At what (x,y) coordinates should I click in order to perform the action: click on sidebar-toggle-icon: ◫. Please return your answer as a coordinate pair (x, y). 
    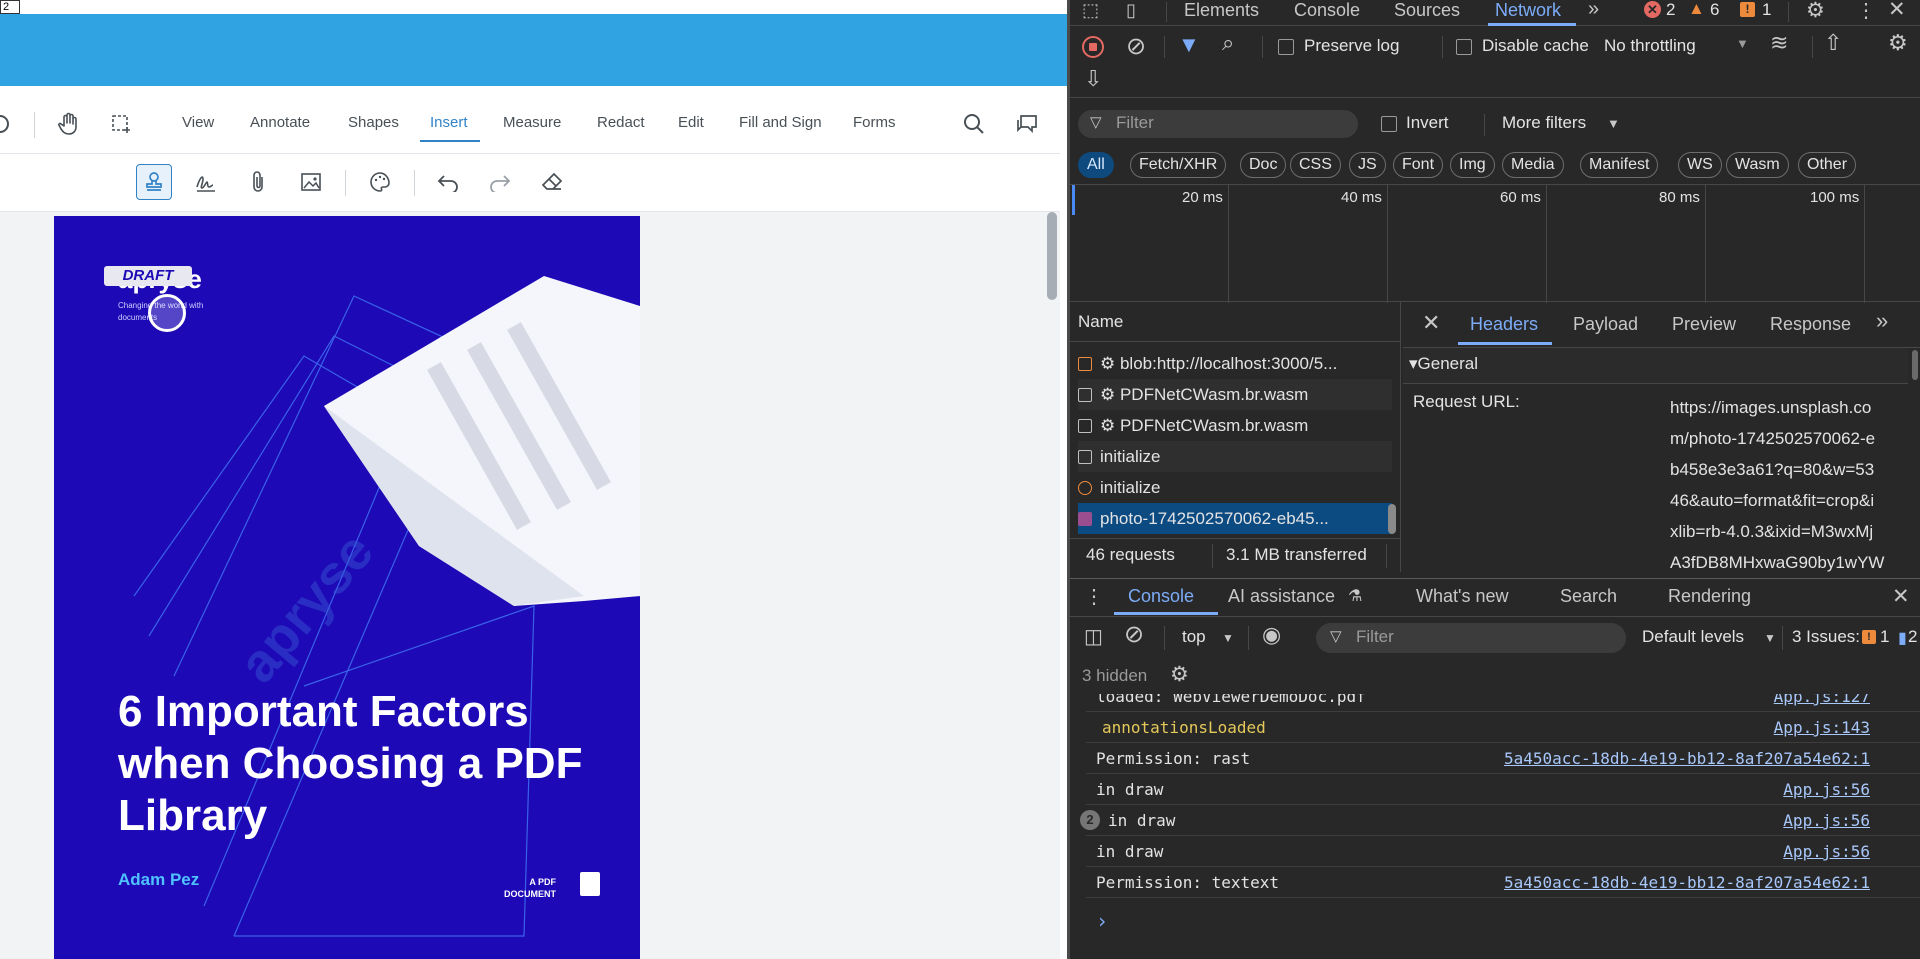
    Looking at the image, I should click on (1093, 636).